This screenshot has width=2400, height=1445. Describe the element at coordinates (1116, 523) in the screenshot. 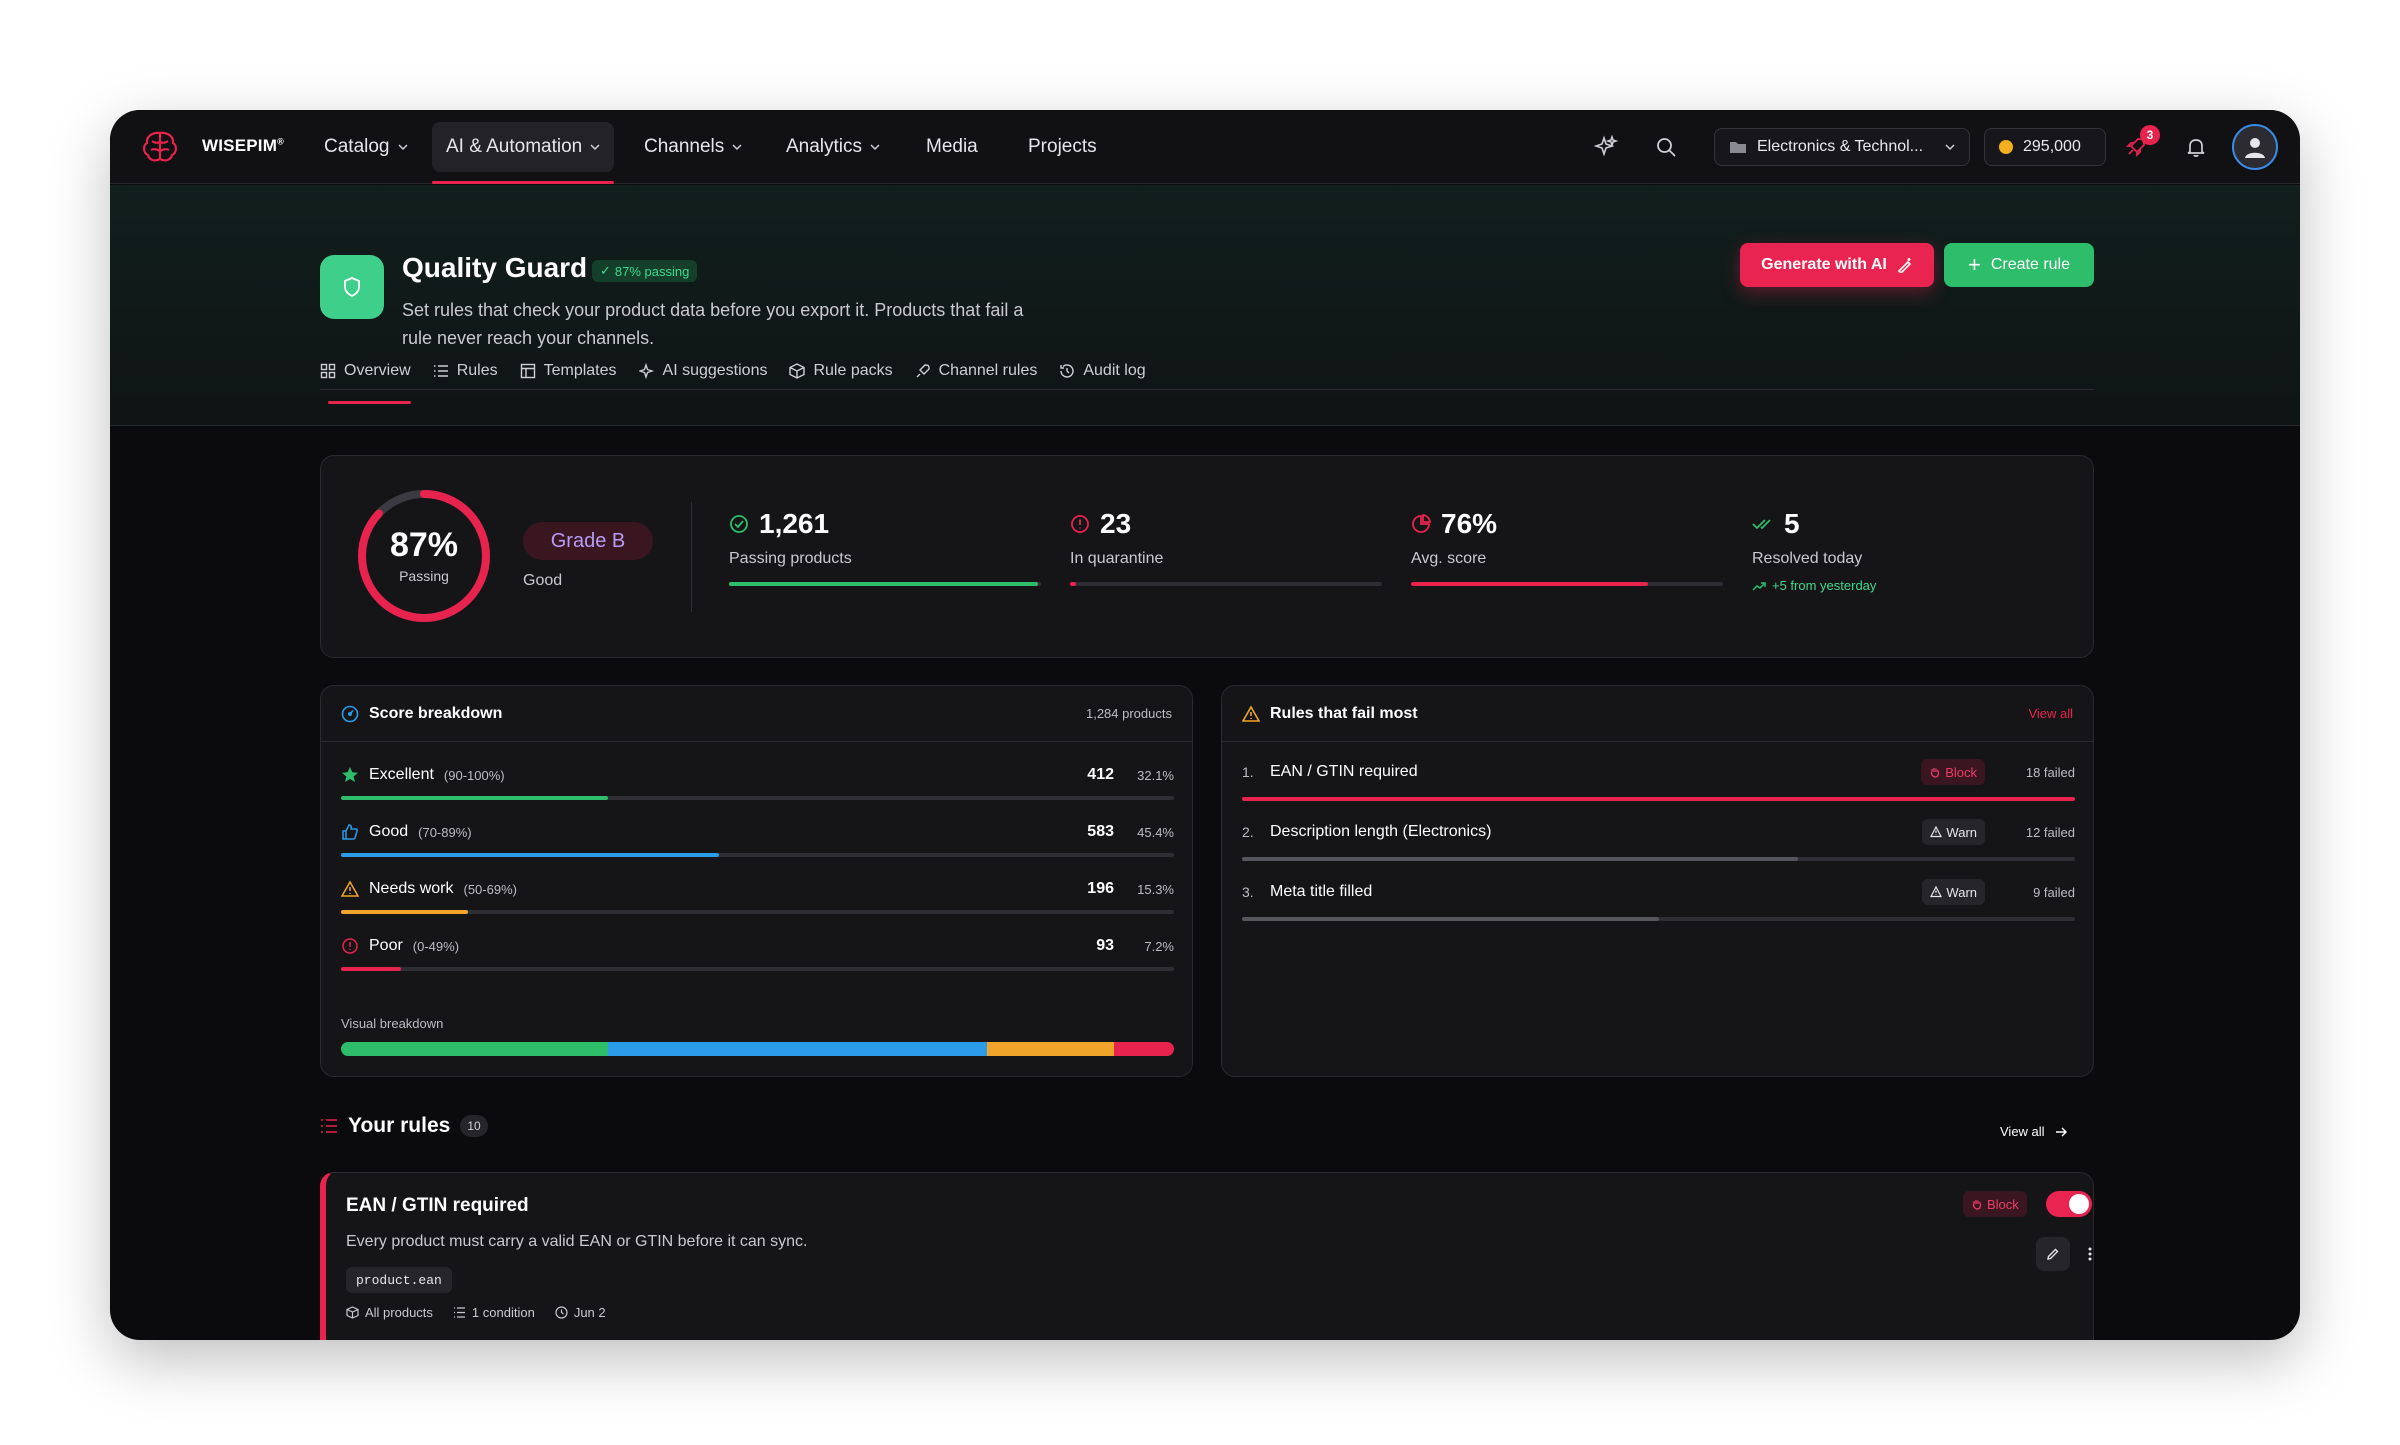

I see `stat-value: 23` at that location.